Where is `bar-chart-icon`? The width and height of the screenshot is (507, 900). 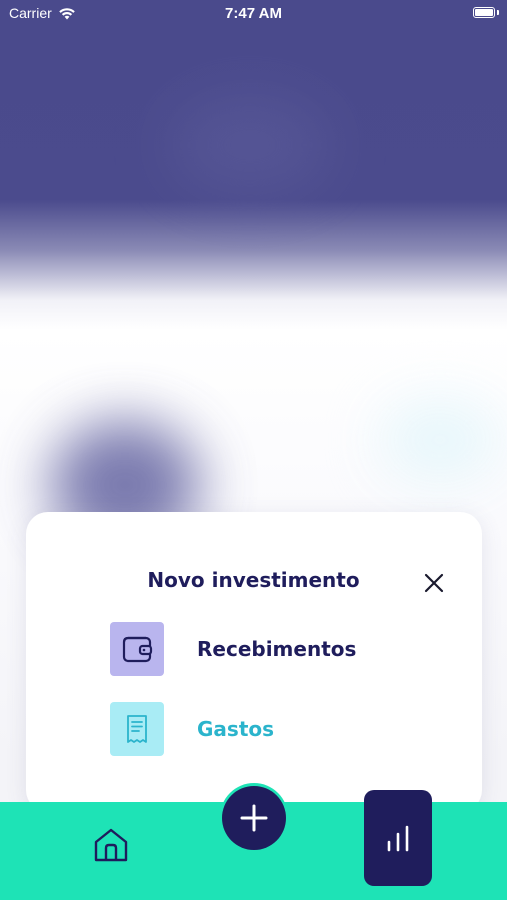 bar-chart-icon is located at coordinates (398, 838).